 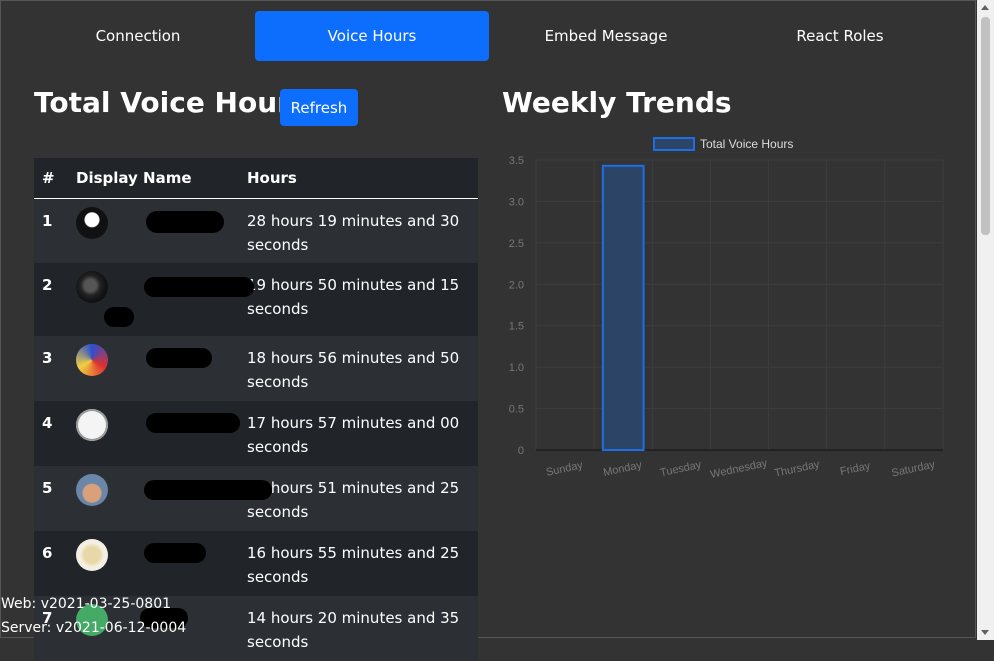 I want to click on y-tick-label: 0.5, so click(x=516, y=410).